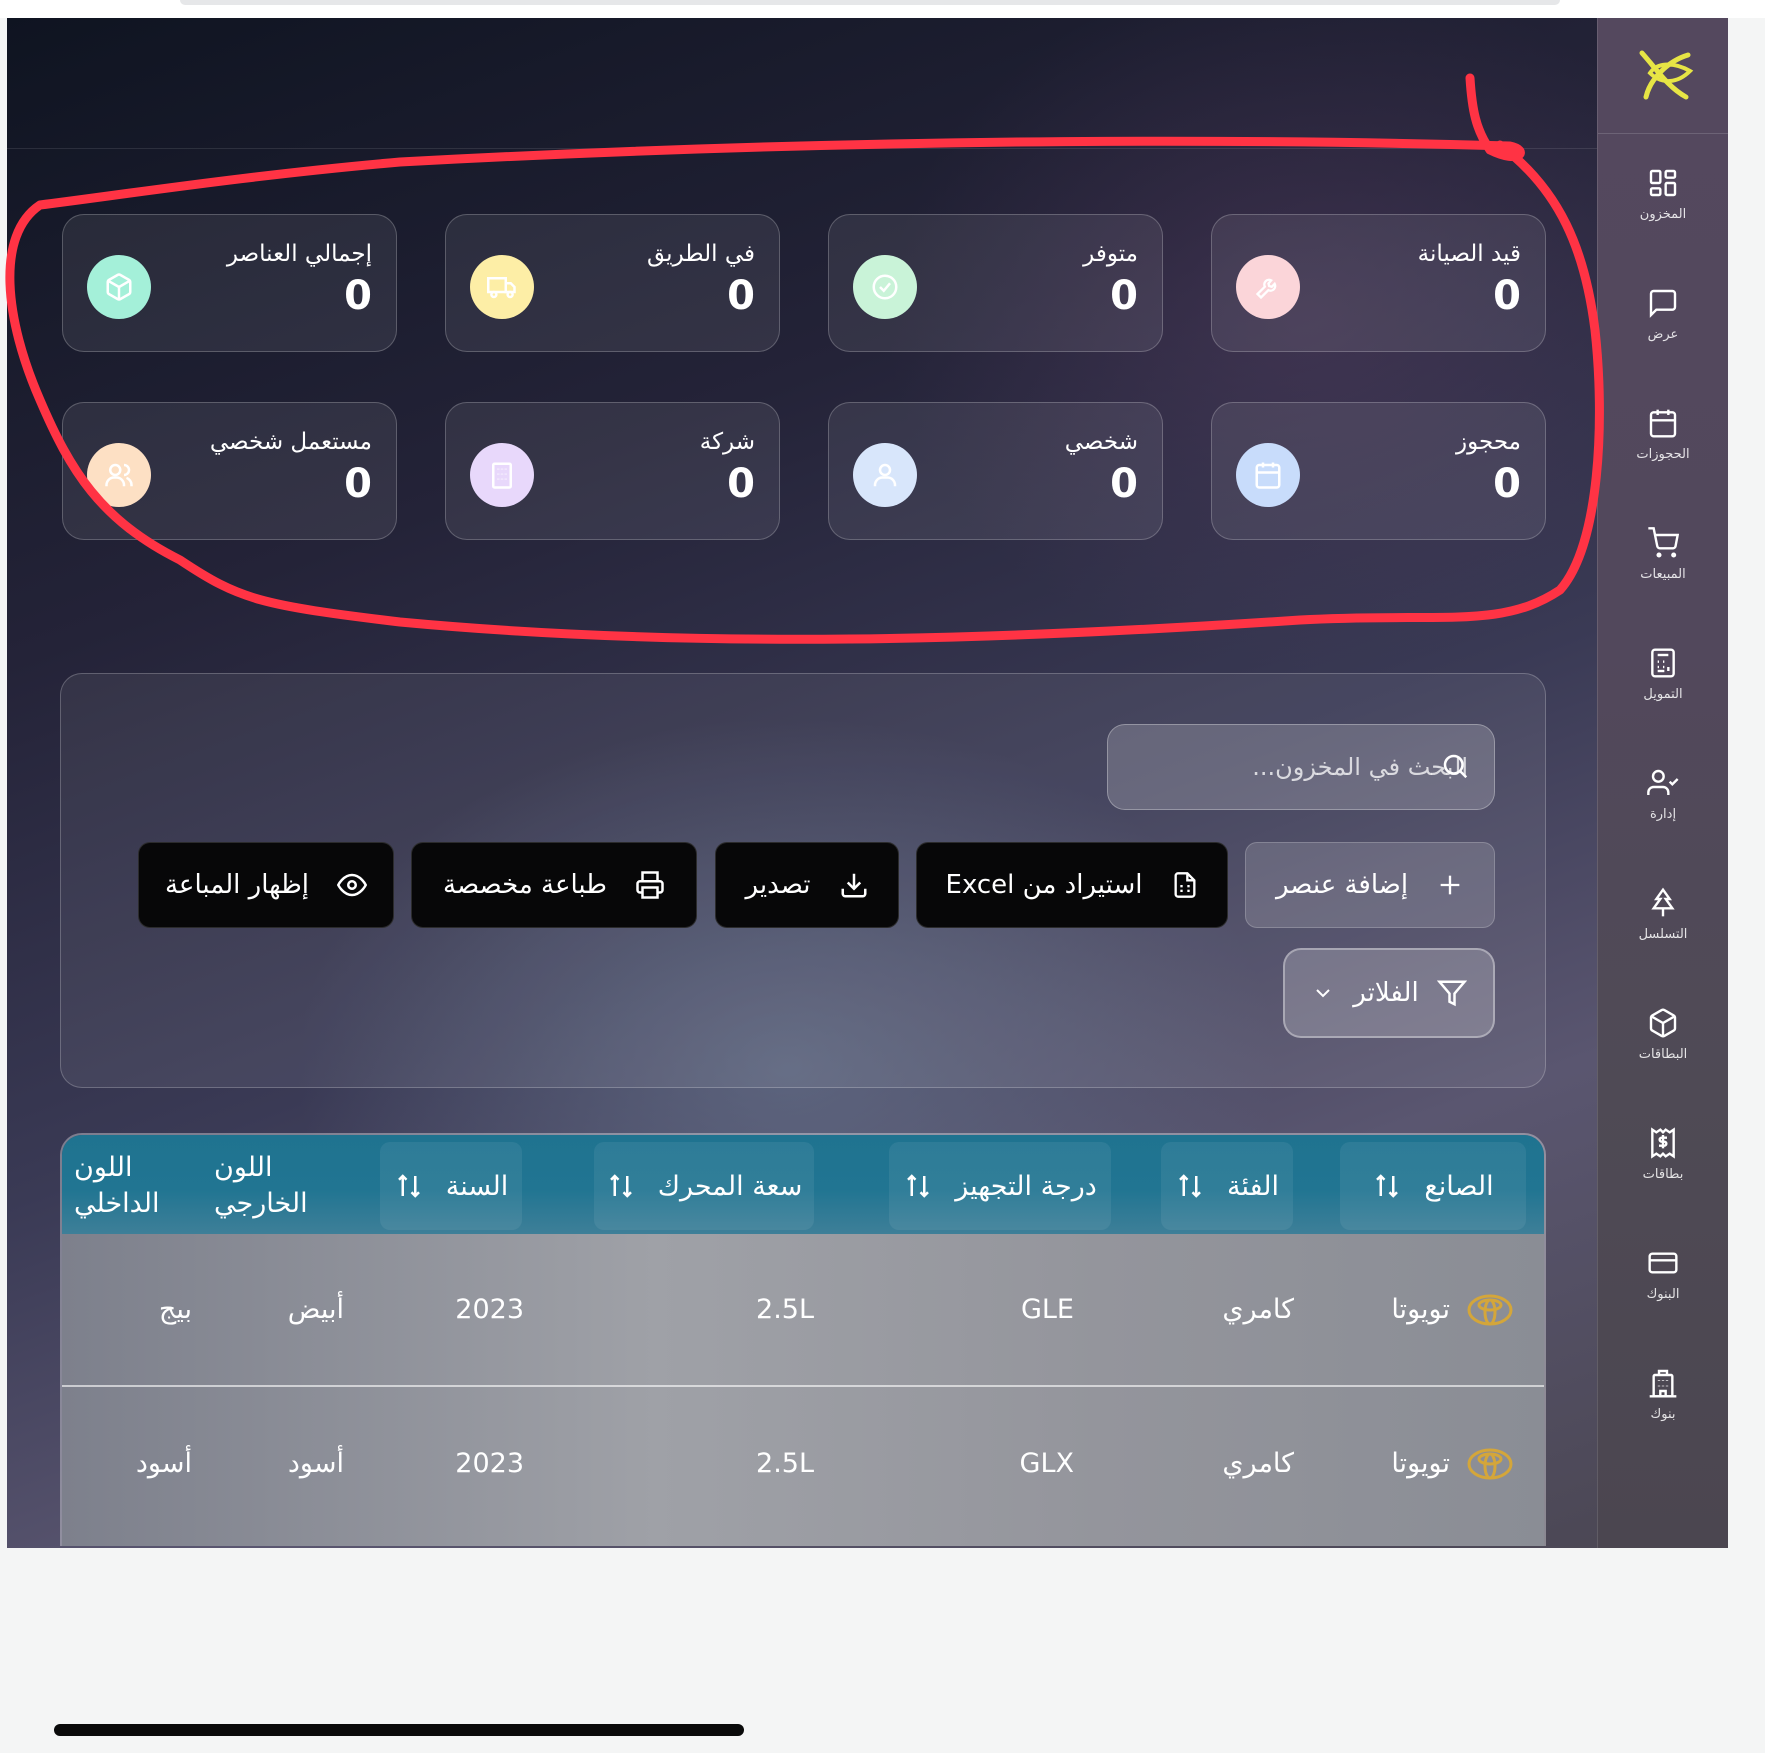 This screenshot has height=1753, width=1765. What do you see at coordinates (1663, 901) in the screenshot?
I see `tree-icon` at bounding box center [1663, 901].